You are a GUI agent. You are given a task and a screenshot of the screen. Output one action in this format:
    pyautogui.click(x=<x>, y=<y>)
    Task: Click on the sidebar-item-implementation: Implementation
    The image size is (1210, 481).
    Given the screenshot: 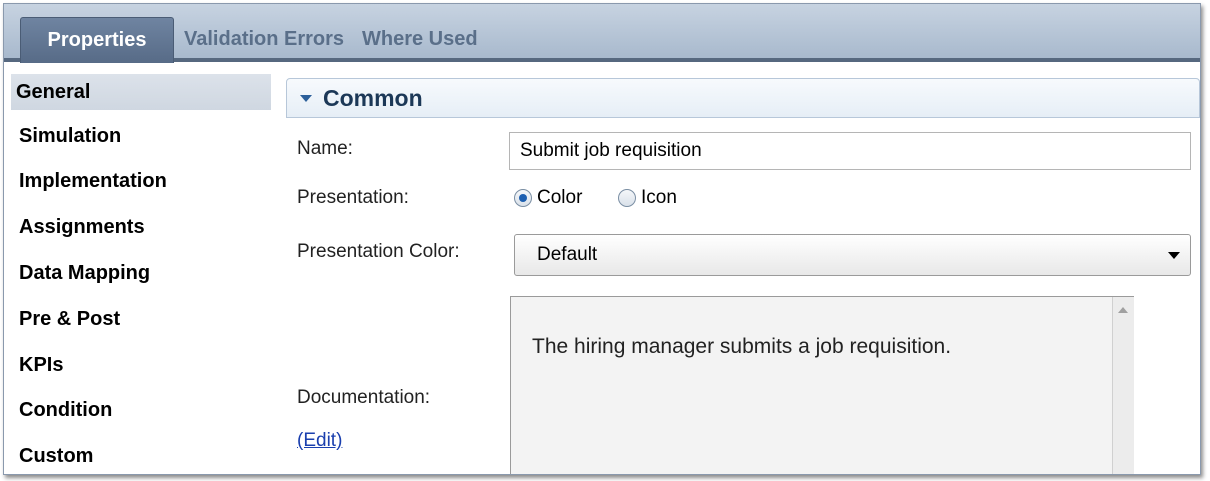 What is the action you would take?
    pyautogui.click(x=144, y=181)
    